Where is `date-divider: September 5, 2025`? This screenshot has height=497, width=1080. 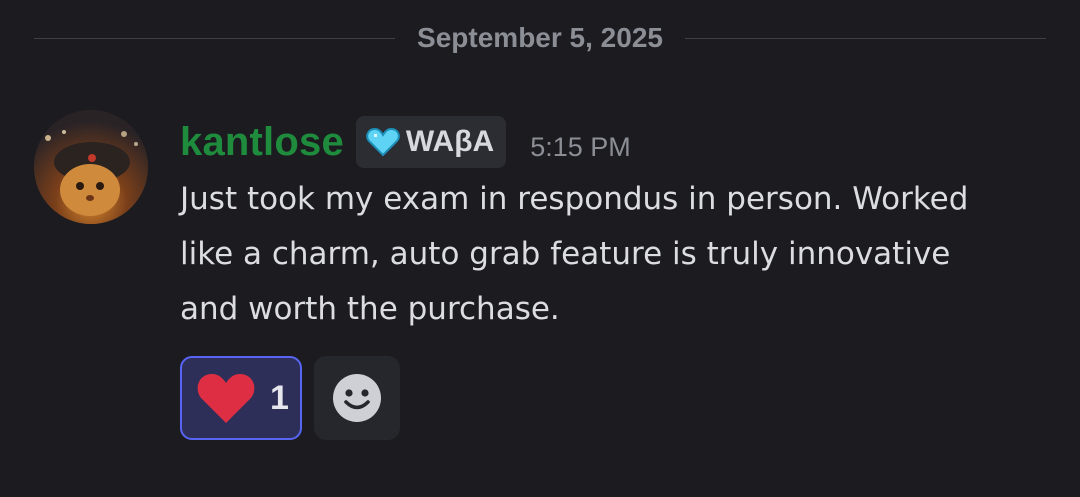
date-divider: September 5, 2025 is located at coordinates (540, 38).